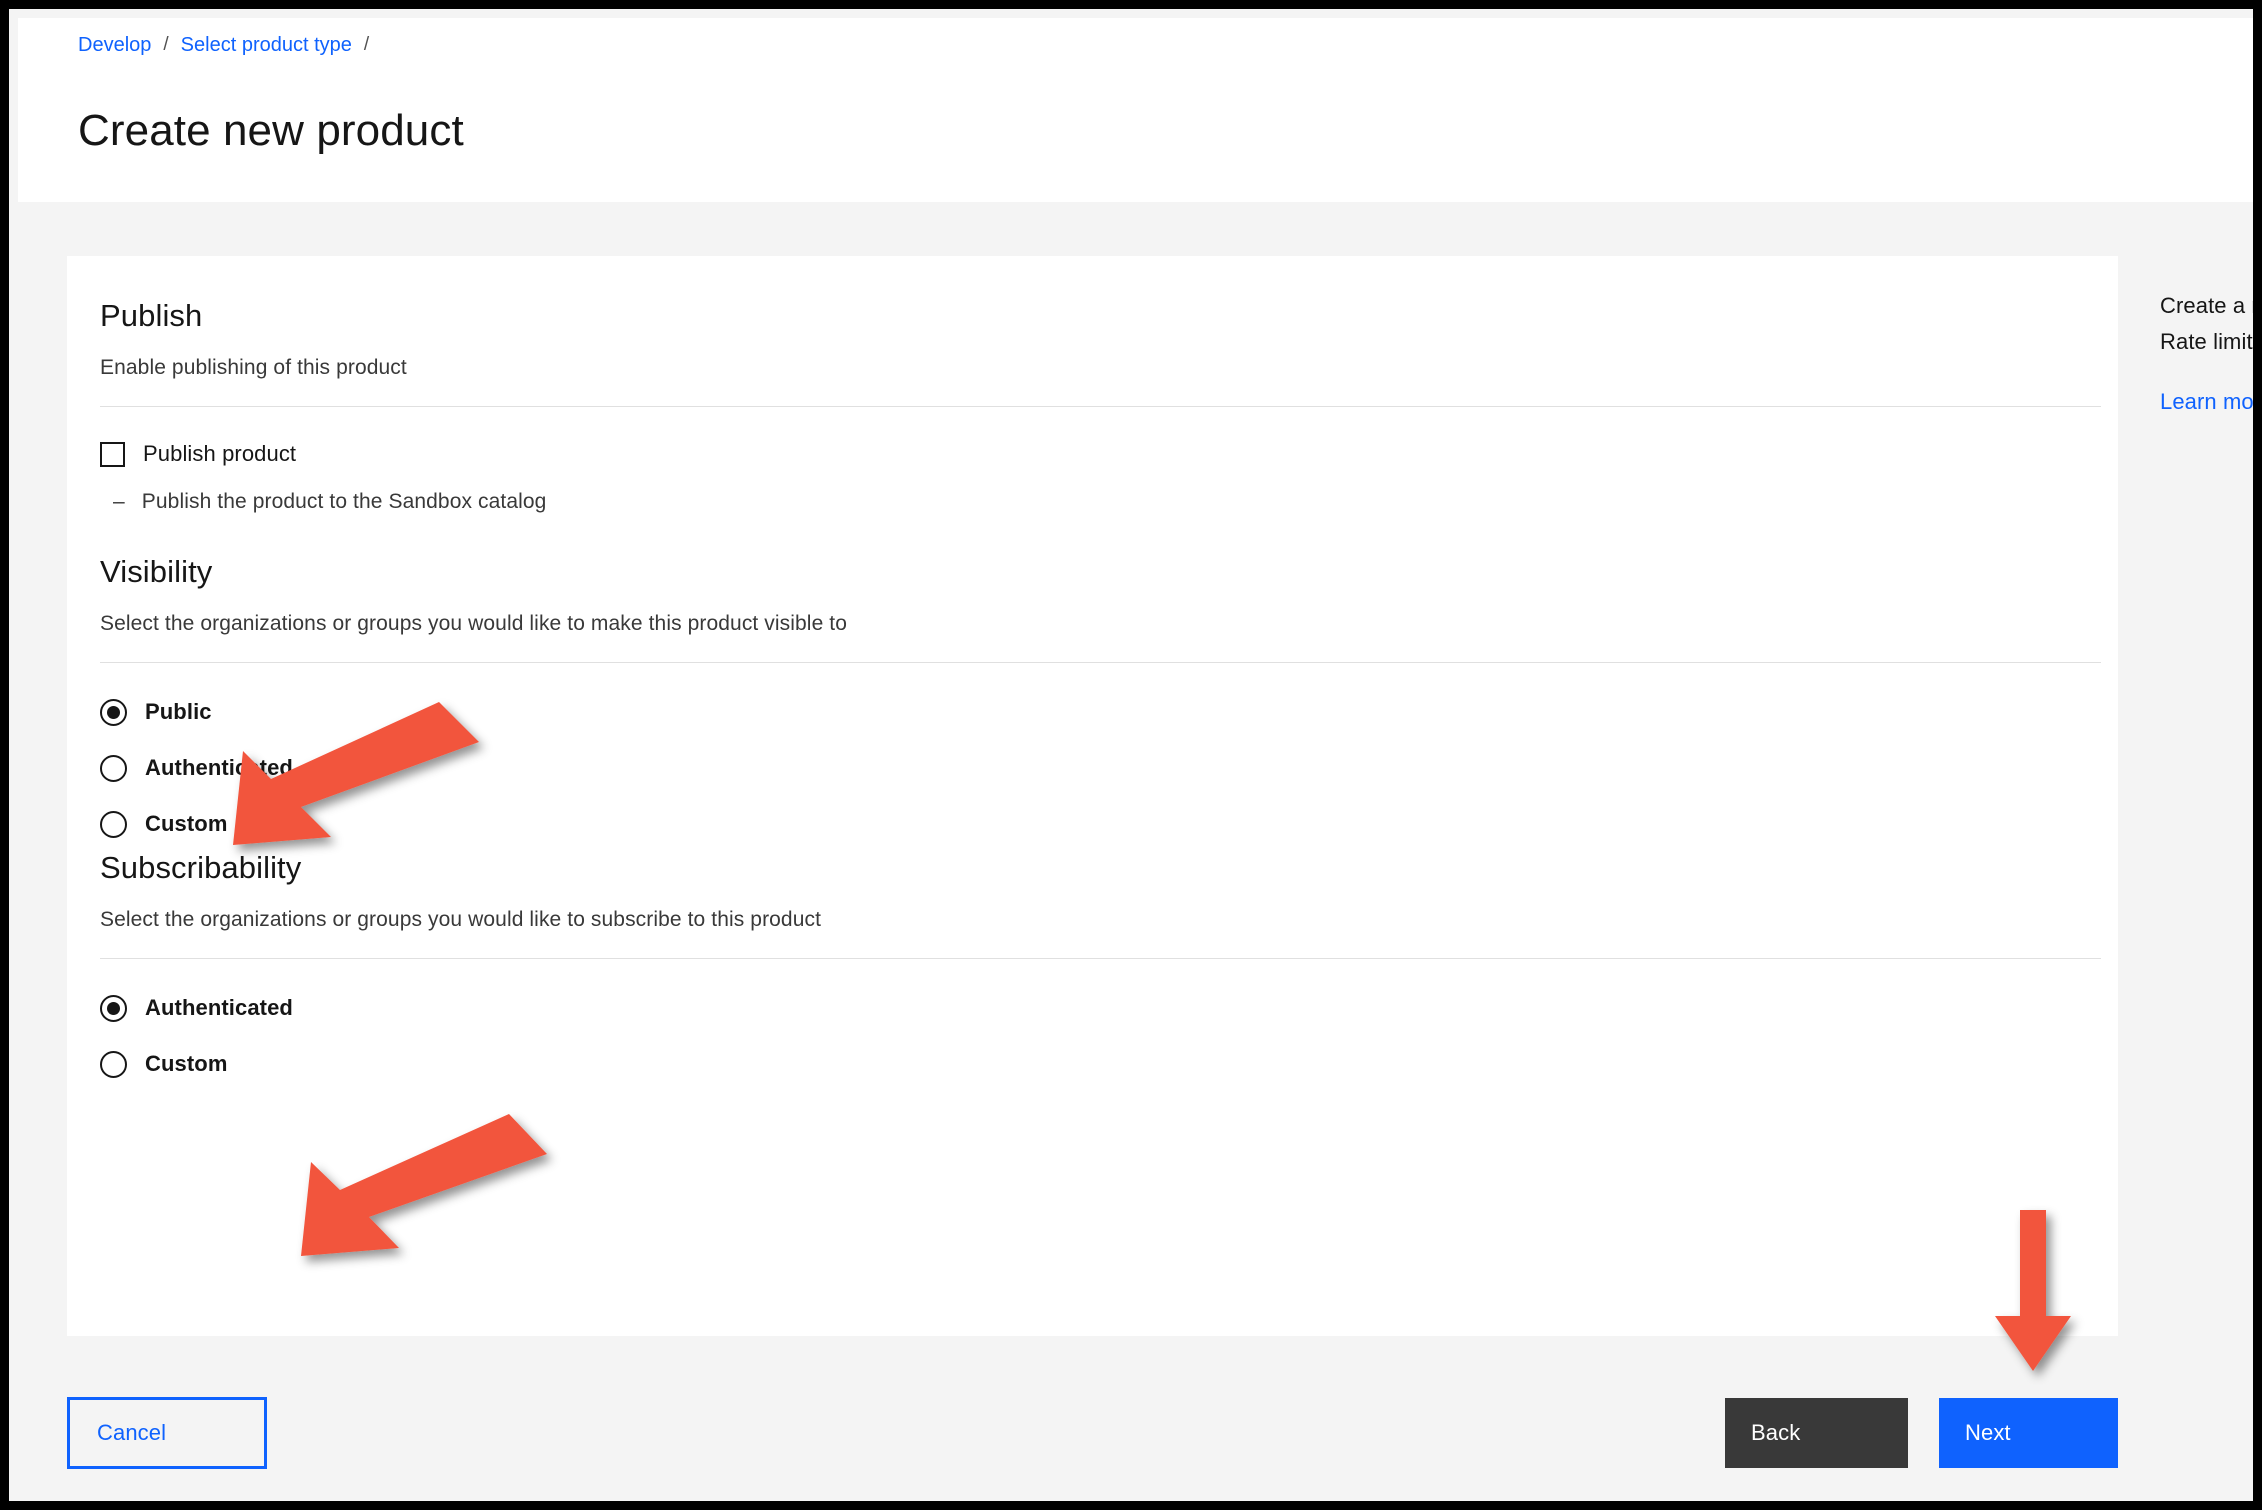 The image size is (2262, 1510). Describe the element at coordinates (2211, 305) in the screenshot. I see `info-panel-line-1: Create a n` at that location.